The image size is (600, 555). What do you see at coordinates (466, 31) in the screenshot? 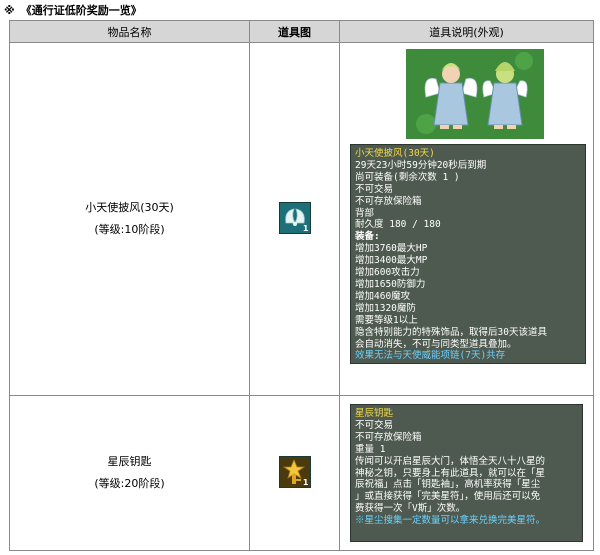
I see `header-item-description: 道具说明(外观)` at bounding box center [466, 31].